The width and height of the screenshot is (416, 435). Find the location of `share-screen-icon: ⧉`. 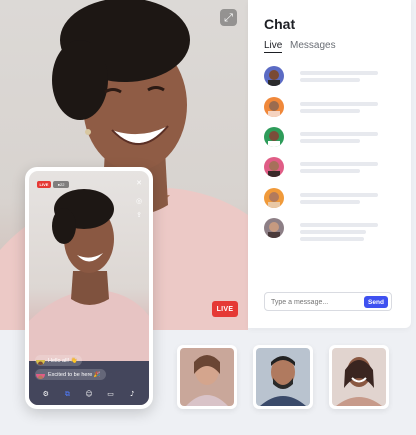

share-screen-icon: ⧉ is located at coordinates (67, 394).